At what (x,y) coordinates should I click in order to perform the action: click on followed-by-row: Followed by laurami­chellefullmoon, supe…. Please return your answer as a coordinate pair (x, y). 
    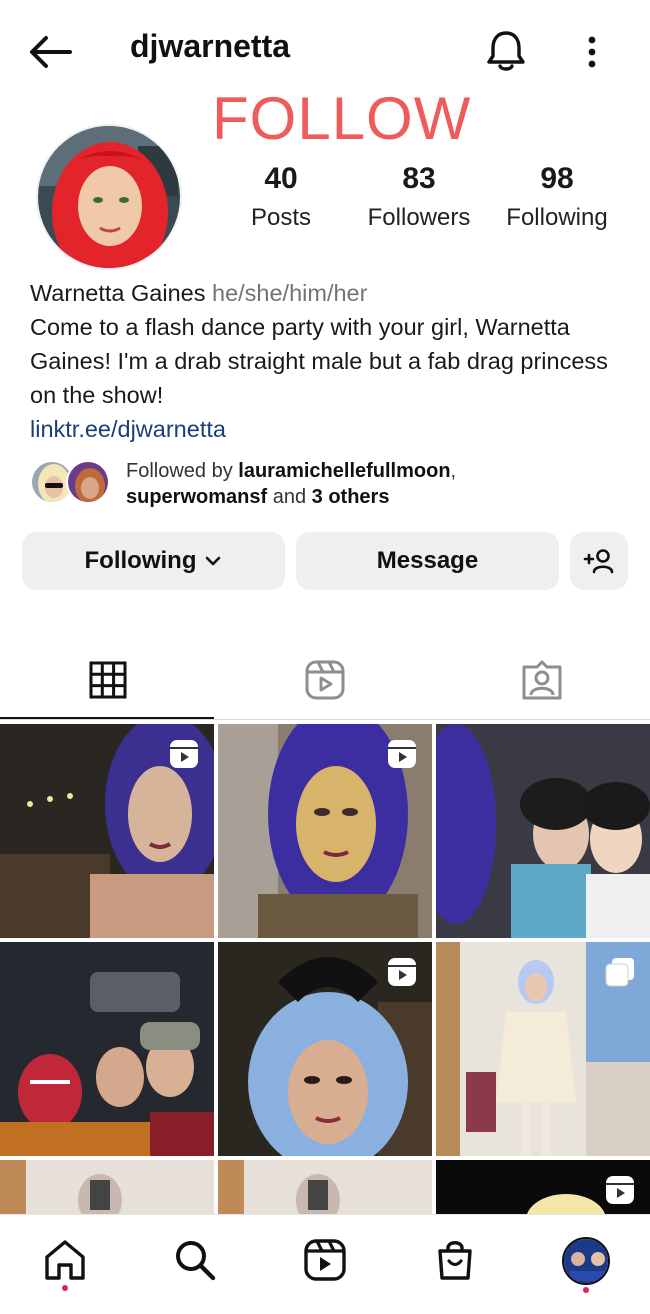
    Looking at the image, I should click on (330, 484).